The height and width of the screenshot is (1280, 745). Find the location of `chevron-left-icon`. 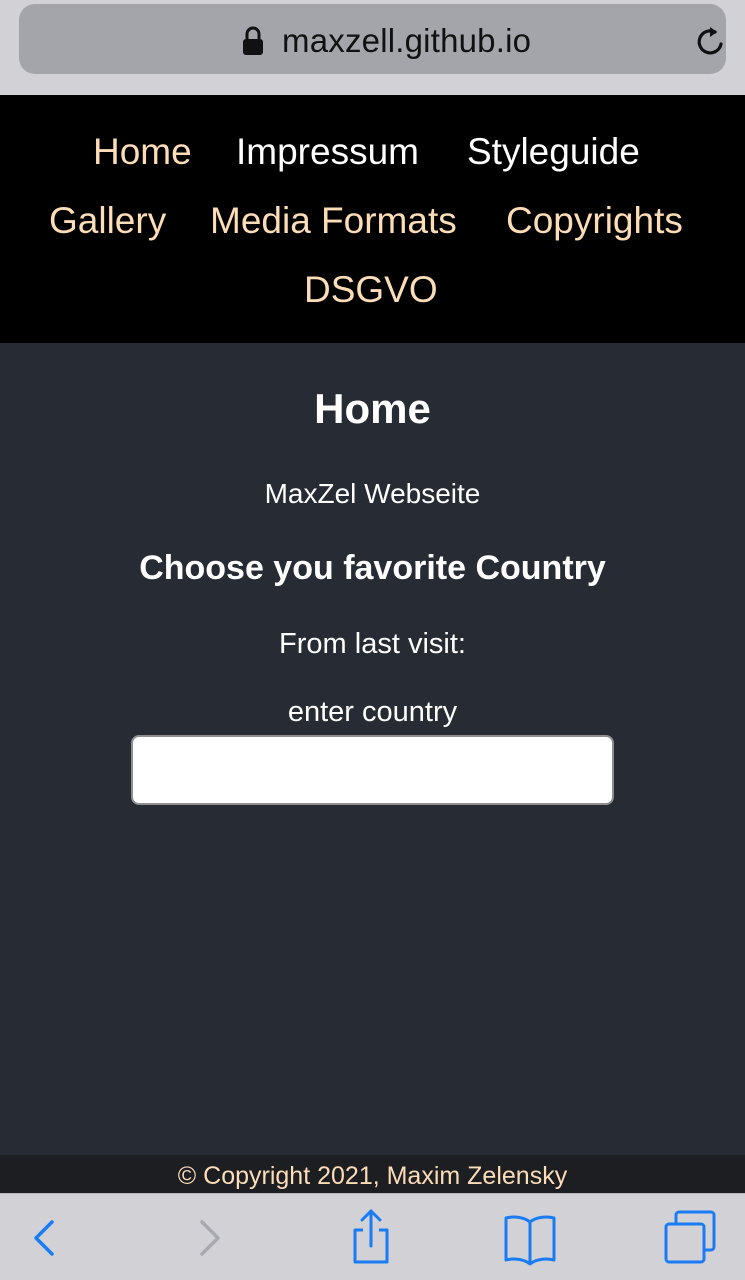

chevron-left-icon is located at coordinates (44, 1238).